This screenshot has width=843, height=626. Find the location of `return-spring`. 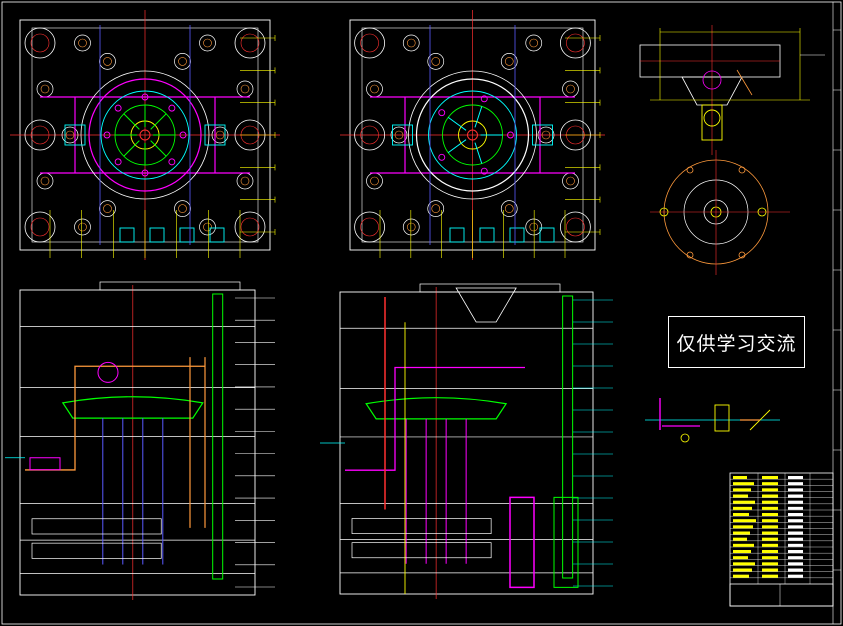

return-spring is located at coordinates (522, 542).